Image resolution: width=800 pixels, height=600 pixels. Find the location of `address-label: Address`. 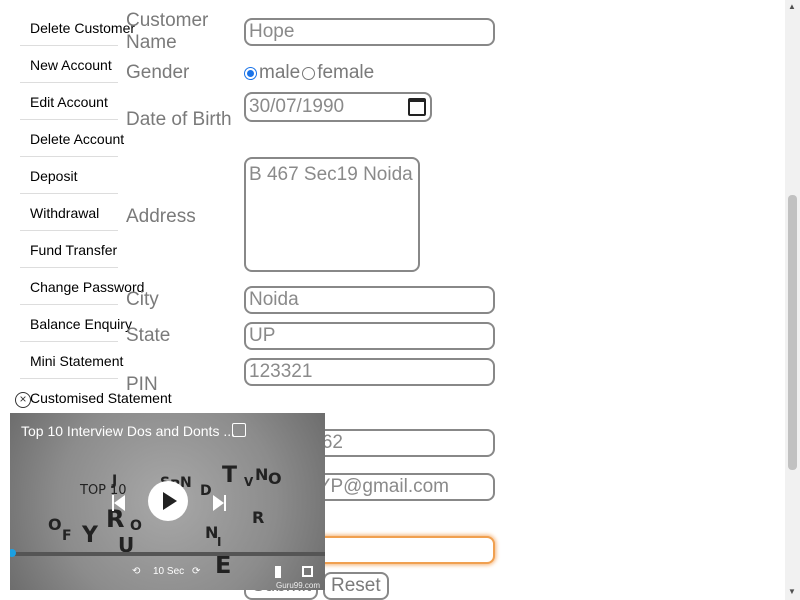

address-label: Address is located at coordinates (161, 216).